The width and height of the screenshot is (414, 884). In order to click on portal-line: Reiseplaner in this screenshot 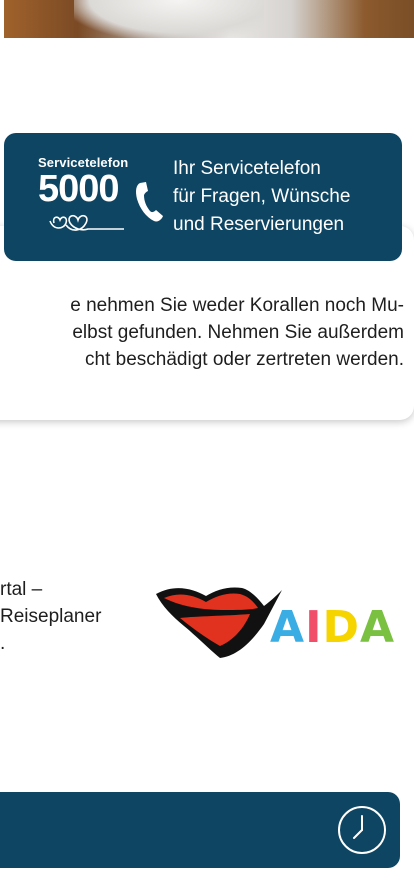, I will do `click(51, 616)`.